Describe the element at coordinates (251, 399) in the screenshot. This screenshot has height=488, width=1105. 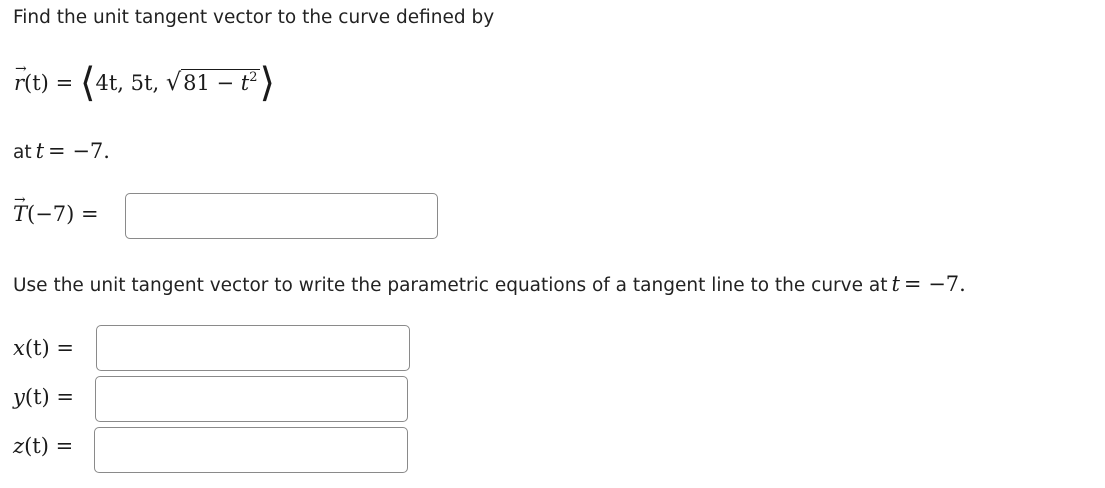
I see `y-answer-input` at that location.